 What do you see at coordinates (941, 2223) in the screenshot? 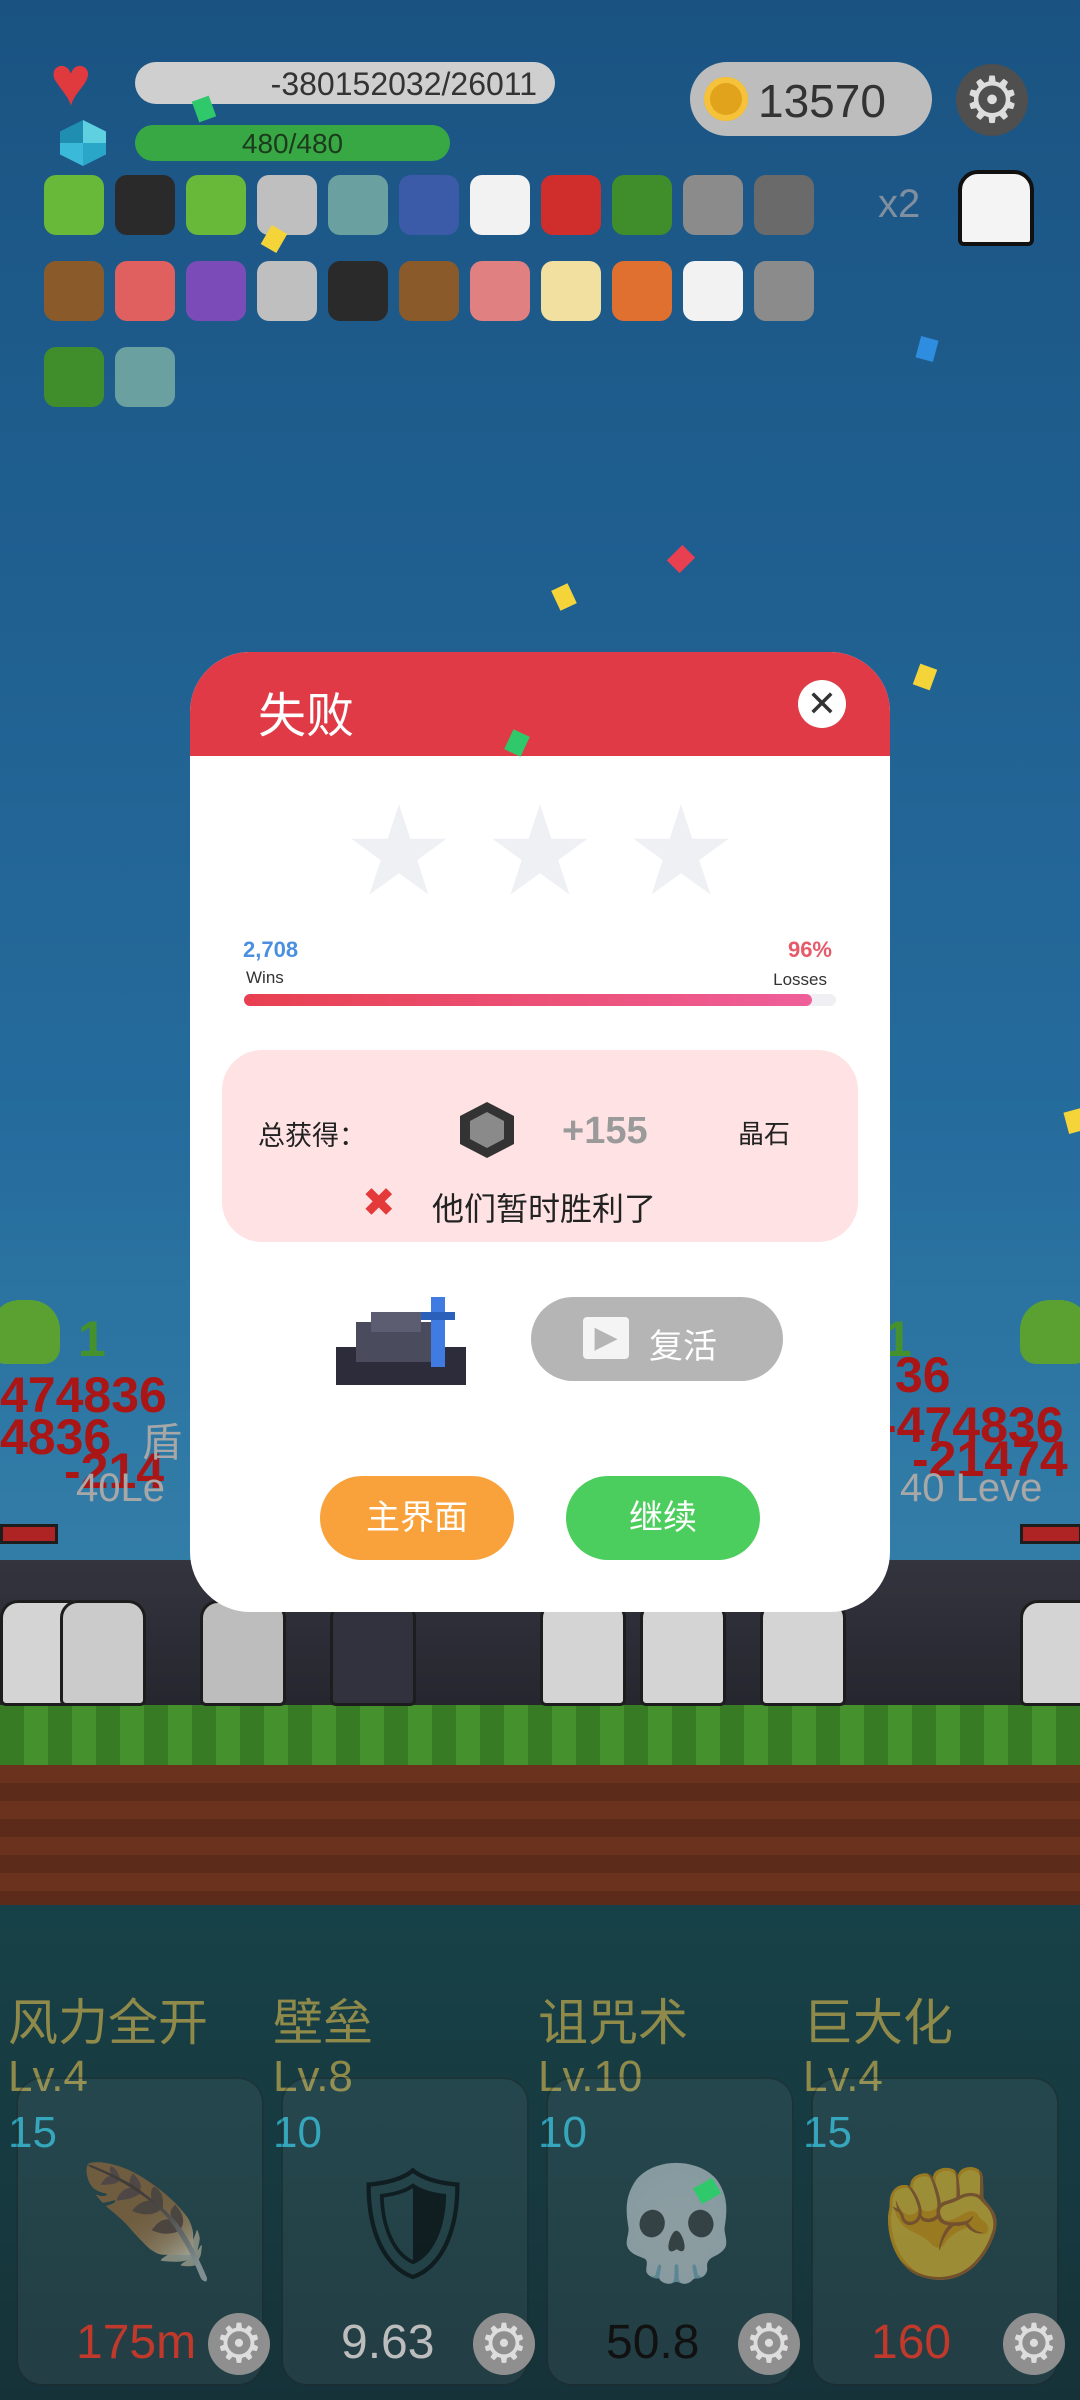
I see `fist-icon: ✊` at bounding box center [941, 2223].